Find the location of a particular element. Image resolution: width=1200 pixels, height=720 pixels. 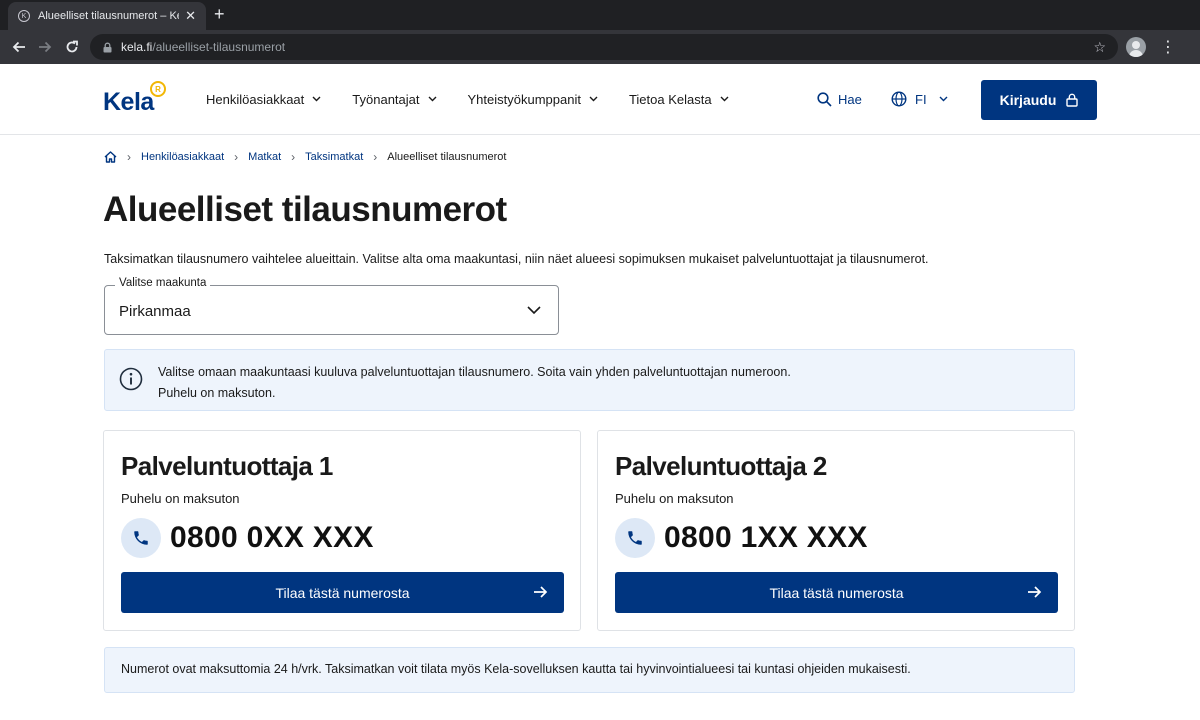

phone-number: 0800 1XX XXX is located at coordinates (766, 538).